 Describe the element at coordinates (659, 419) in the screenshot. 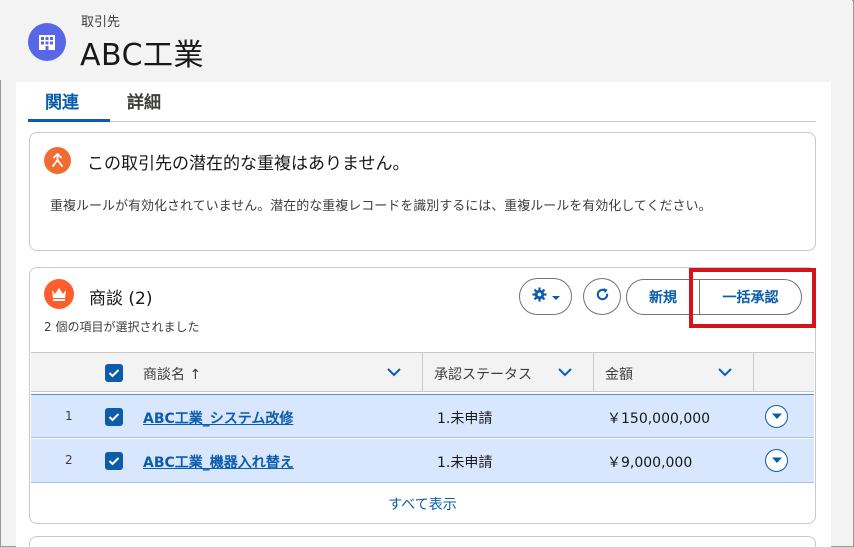

I see `amount: ￥150,000,000` at that location.